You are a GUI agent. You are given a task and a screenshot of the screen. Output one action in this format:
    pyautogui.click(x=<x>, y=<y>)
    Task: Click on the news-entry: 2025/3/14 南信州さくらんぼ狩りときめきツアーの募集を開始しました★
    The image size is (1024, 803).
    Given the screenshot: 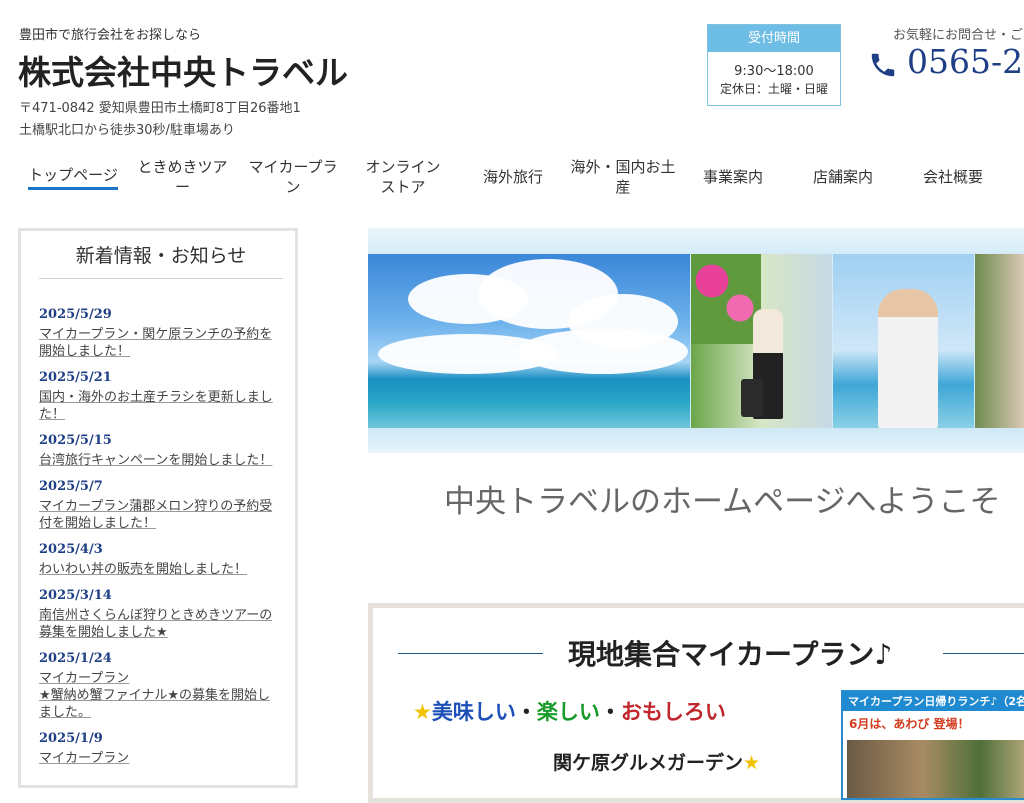 What is the action you would take?
    pyautogui.click(x=161, y=614)
    